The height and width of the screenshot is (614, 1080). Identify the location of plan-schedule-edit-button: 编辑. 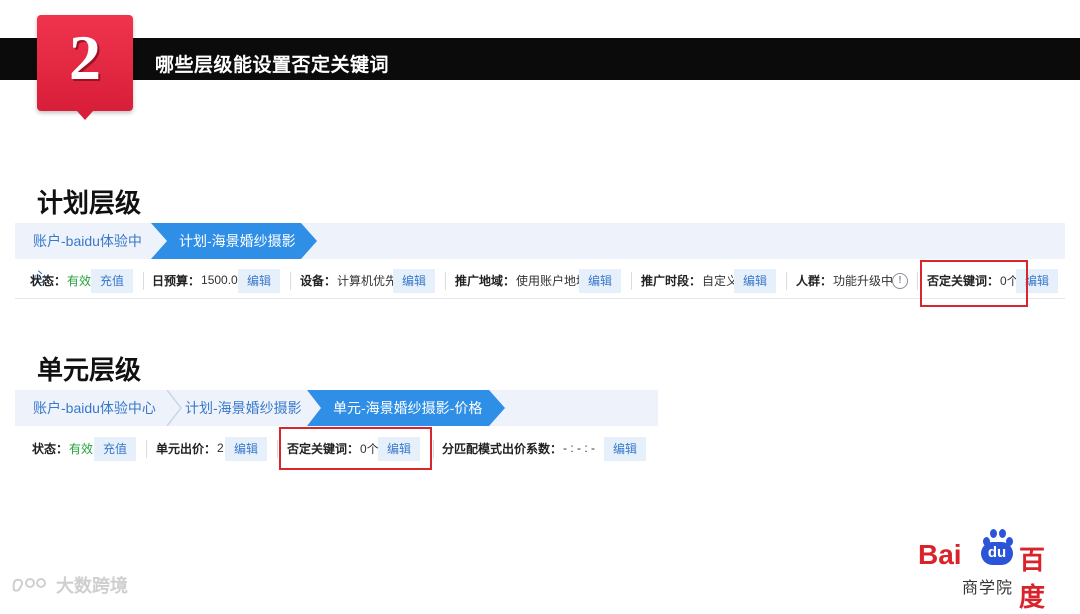
(755, 281).